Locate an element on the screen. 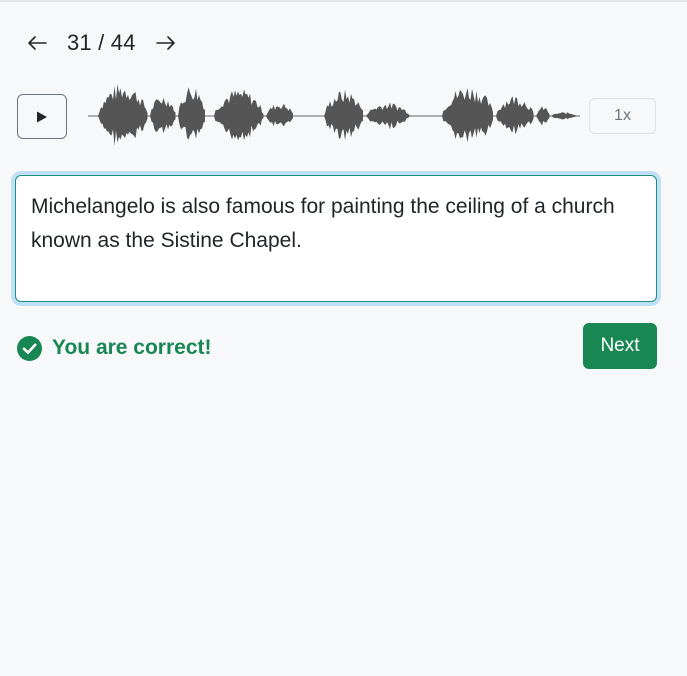 The width and height of the screenshot is (687, 676). arrow-left-icon is located at coordinates (37, 43).